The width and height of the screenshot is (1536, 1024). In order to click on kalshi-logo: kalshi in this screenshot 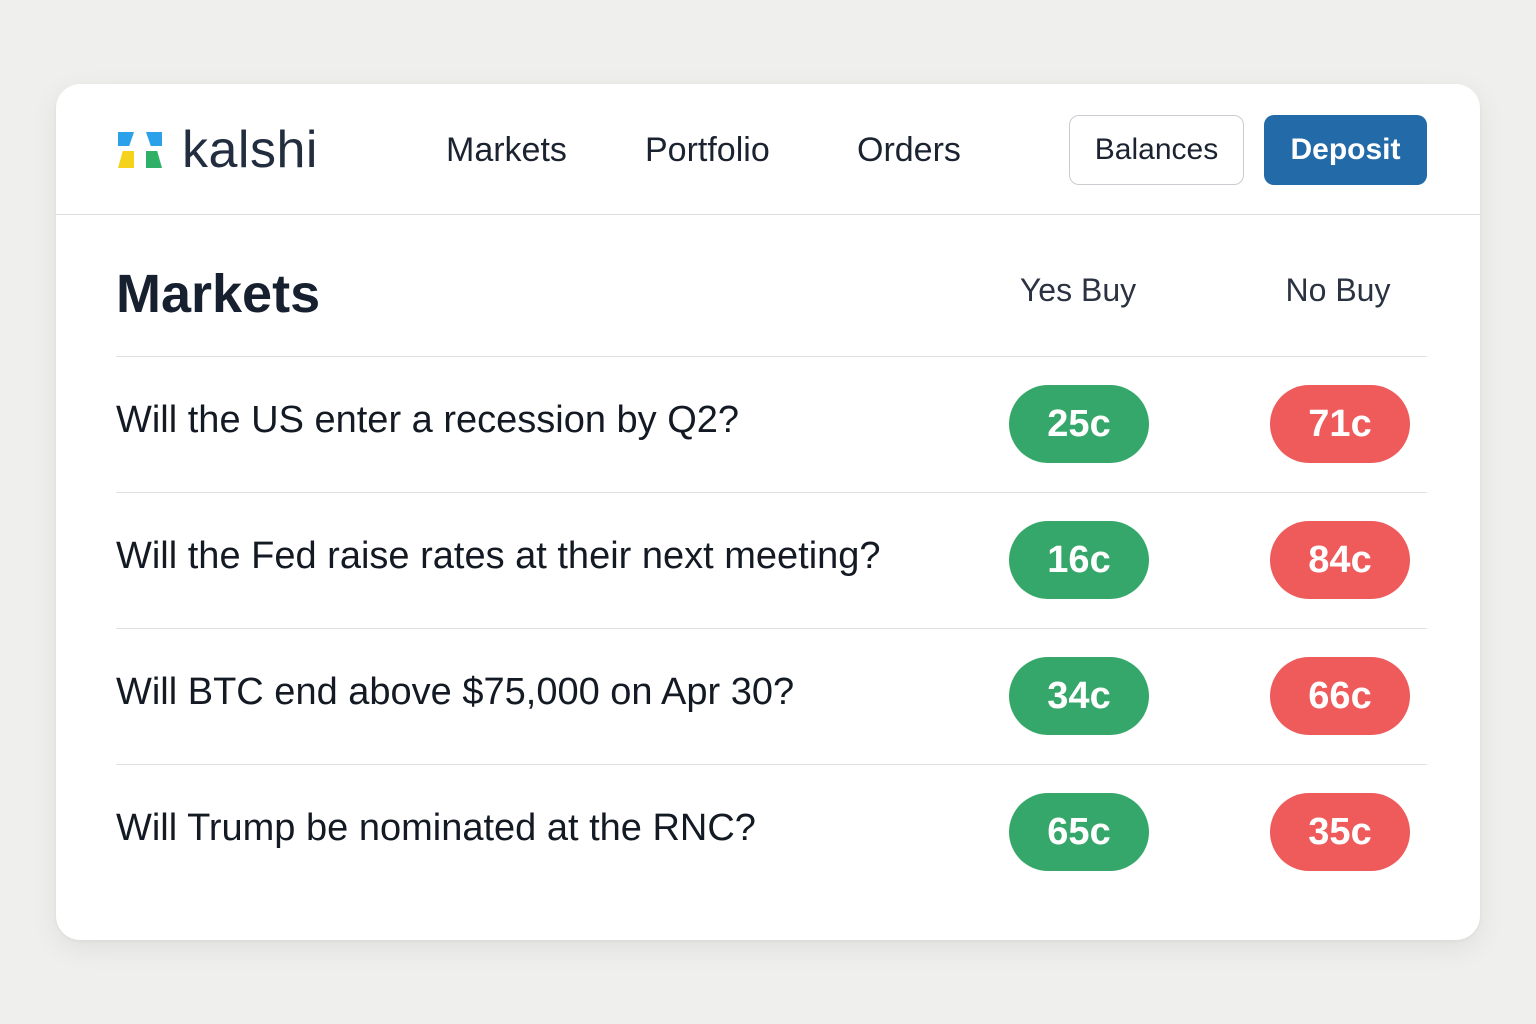, I will do `click(218, 150)`.